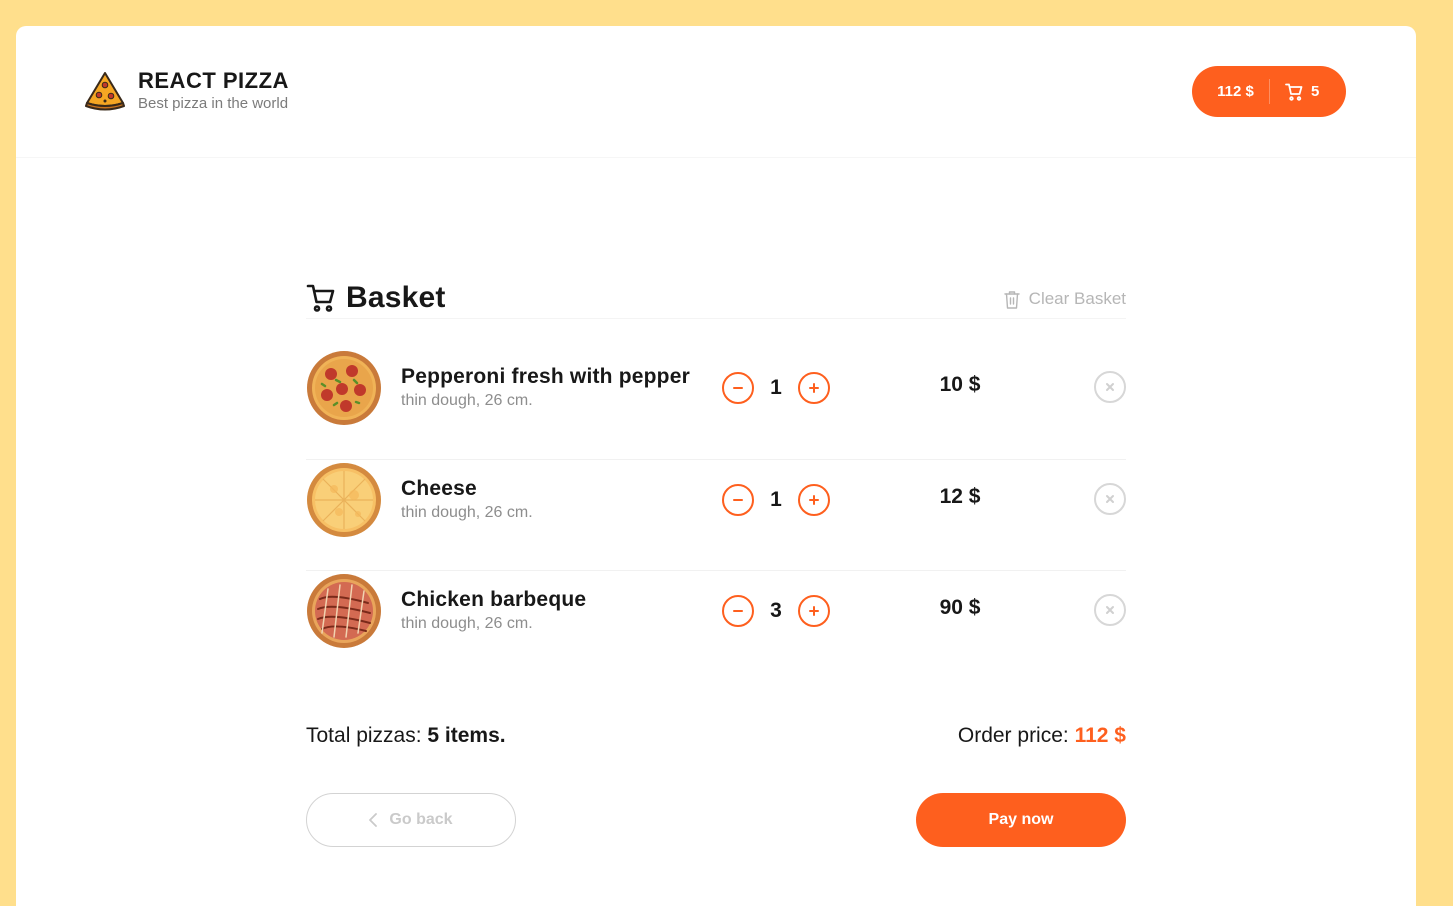 The height and width of the screenshot is (906, 1453). I want to click on clear-basket-label: Clear Basket, so click(1077, 298).